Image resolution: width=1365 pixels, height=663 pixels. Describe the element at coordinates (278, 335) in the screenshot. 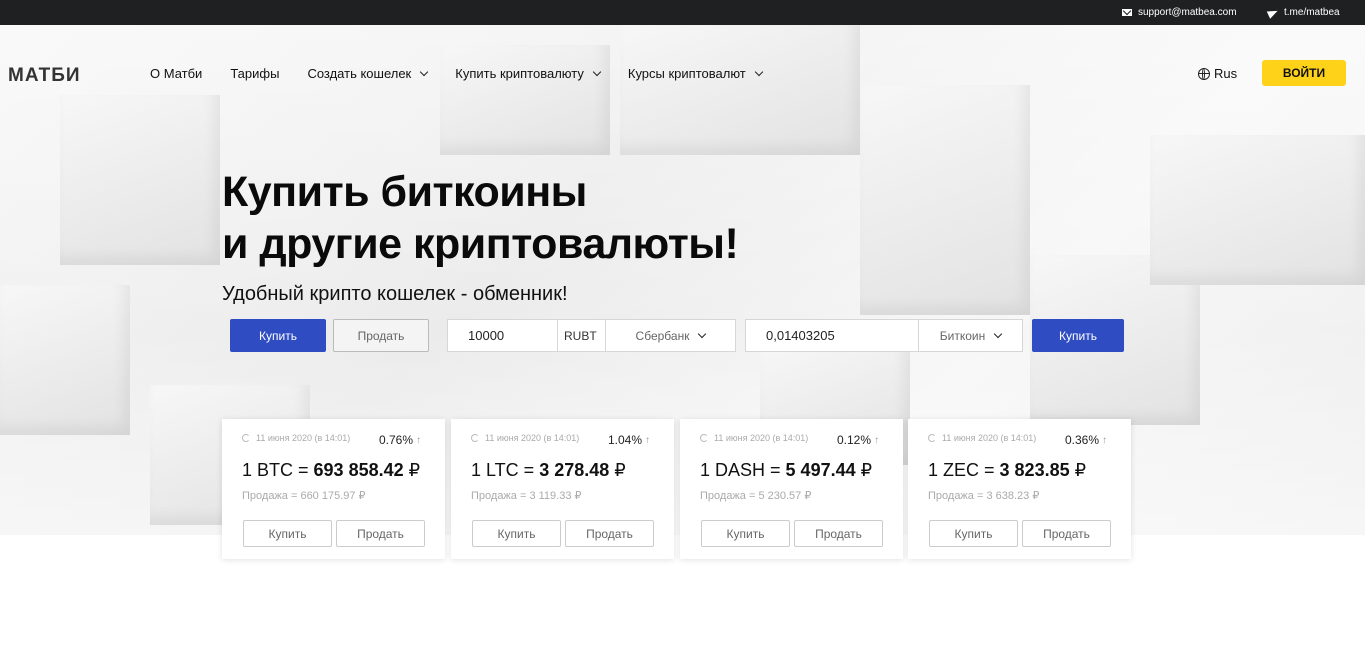

I see `buy-tab-button: Купить` at that location.